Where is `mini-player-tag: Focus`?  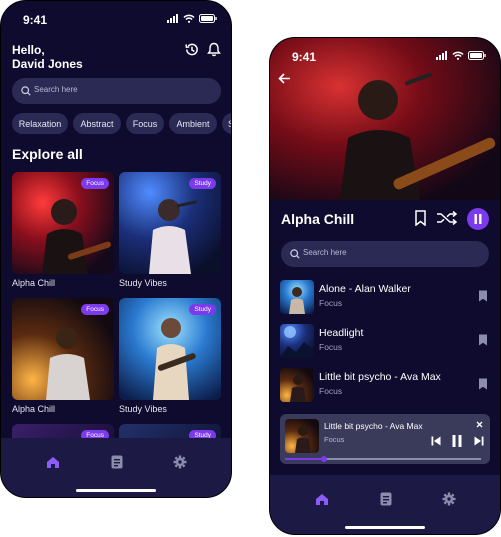 mini-player-tag: Focus is located at coordinates (334, 439).